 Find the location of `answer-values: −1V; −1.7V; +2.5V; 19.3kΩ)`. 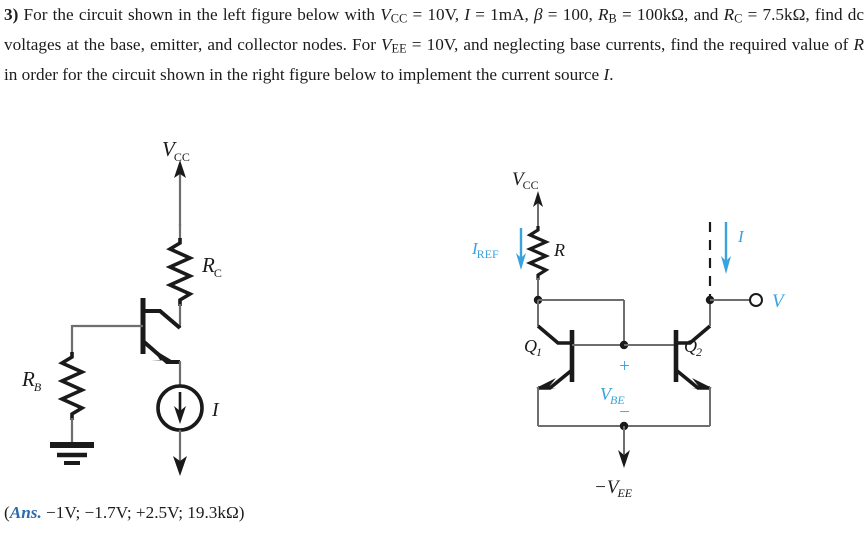

answer-values: −1V; −1.7V; +2.5V; 19.3kΩ) is located at coordinates (143, 512).